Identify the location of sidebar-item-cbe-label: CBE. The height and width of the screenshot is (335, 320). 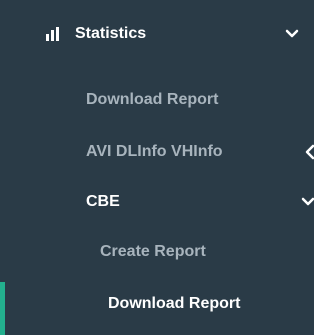
(103, 201).